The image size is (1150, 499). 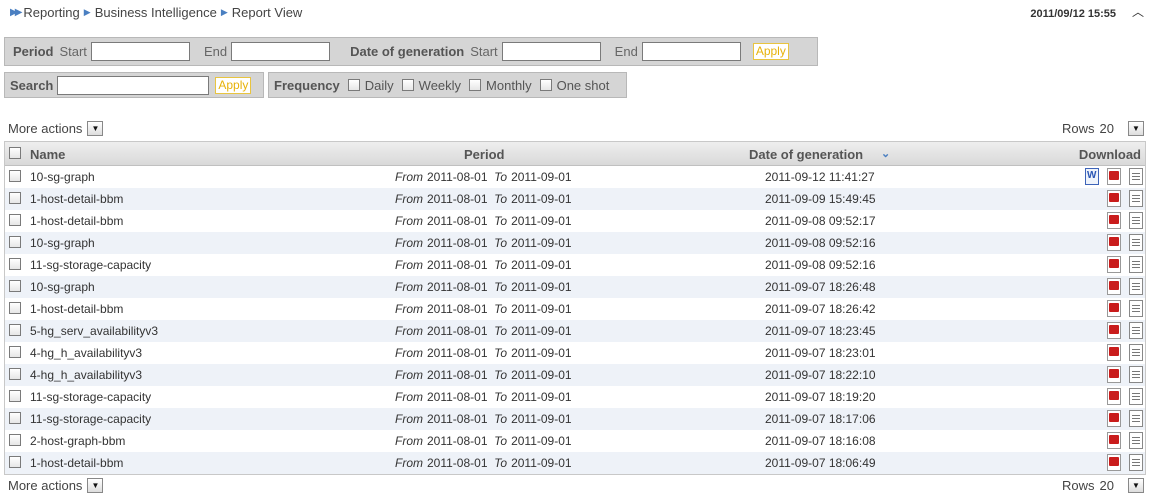 I want to click on column-header-period: Period, so click(x=484, y=154).